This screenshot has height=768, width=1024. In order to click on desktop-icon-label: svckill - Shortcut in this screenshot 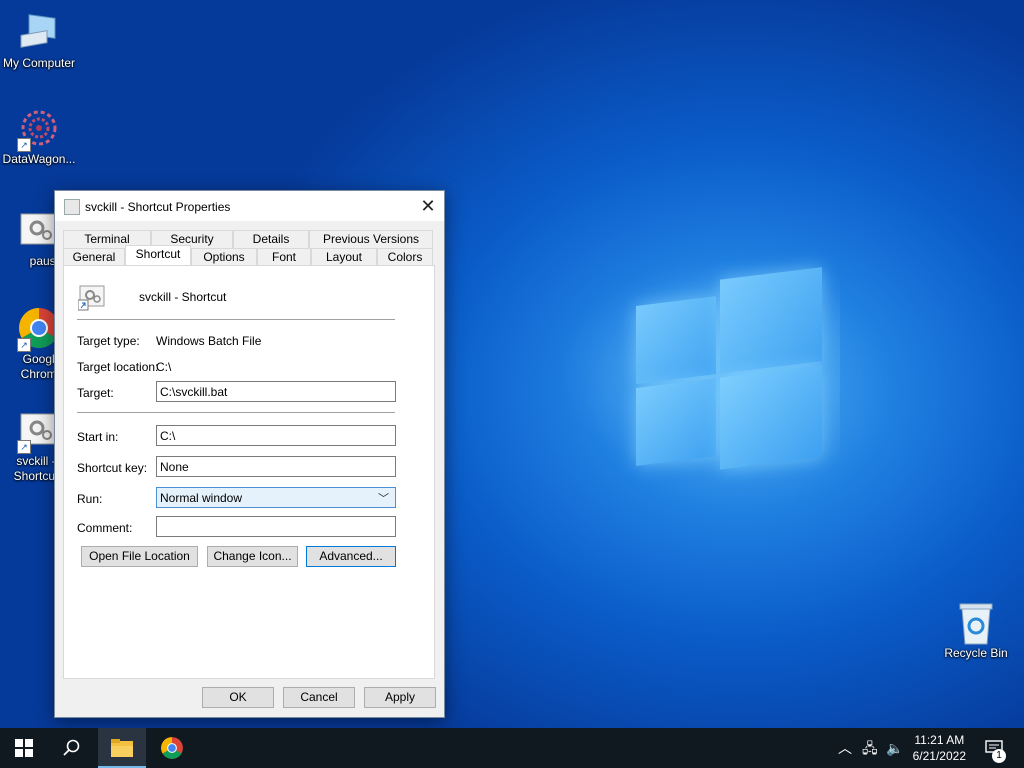, I will do `click(36, 468)`.